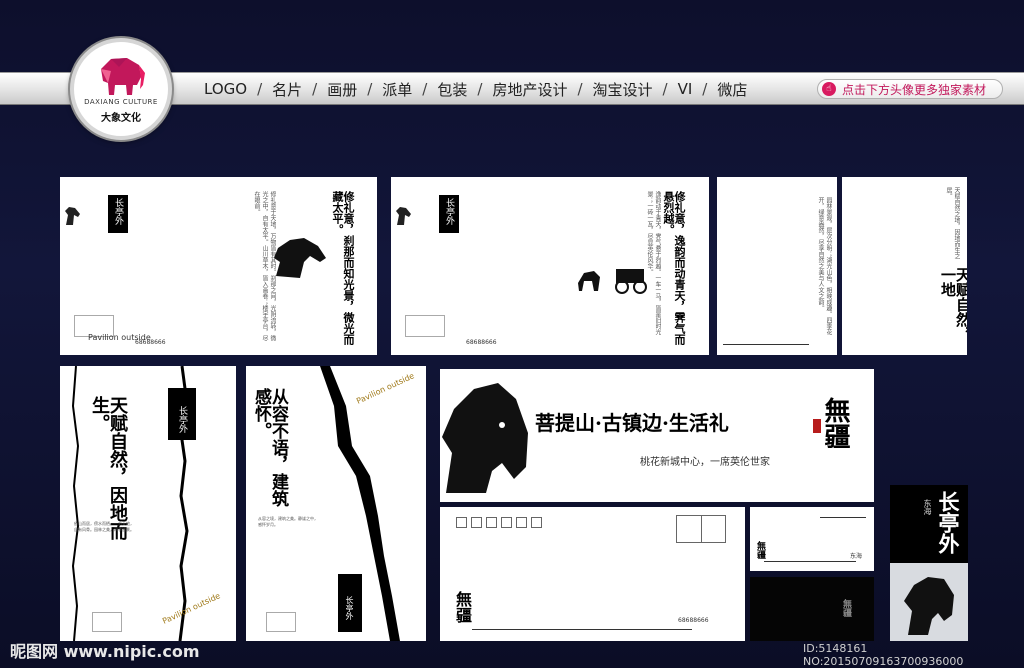  What do you see at coordinates (75, 503) in the screenshot?
I see `torn-edge` at bounding box center [75, 503].